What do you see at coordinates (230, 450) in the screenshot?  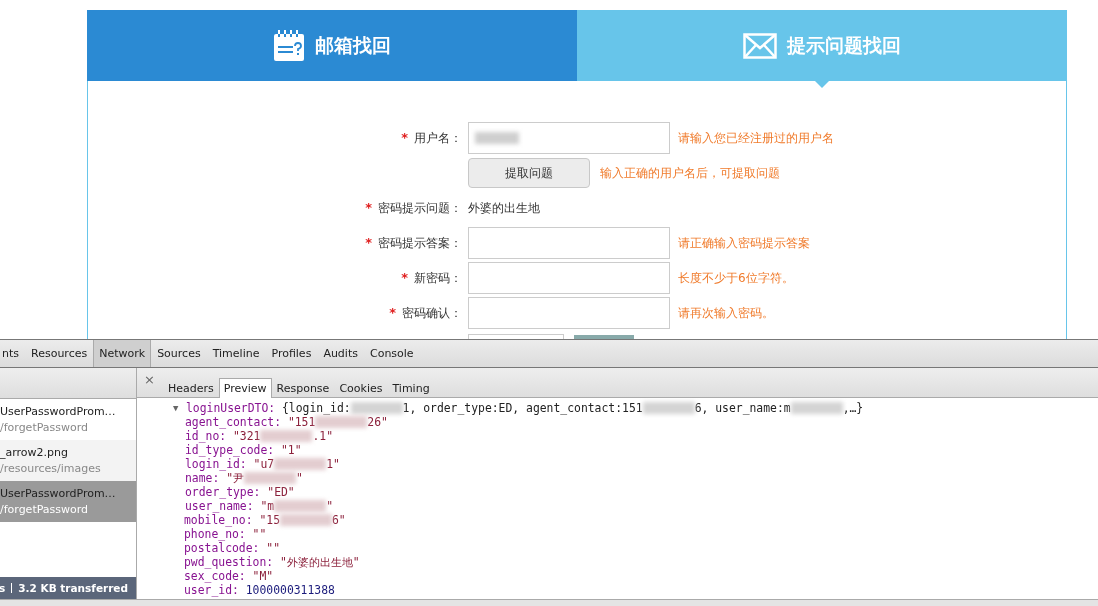 I see `property-key: id_type_code:` at bounding box center [230, 450].